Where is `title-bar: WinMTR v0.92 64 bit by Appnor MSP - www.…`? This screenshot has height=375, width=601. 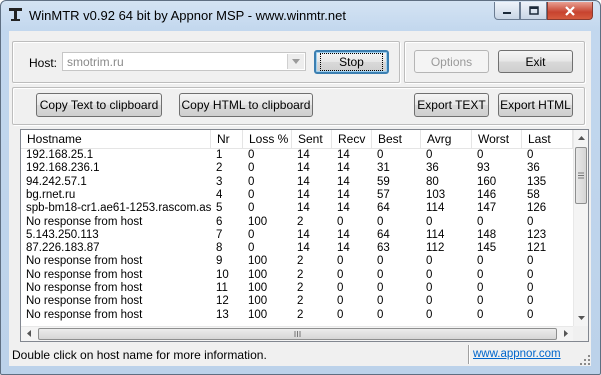 title-bar: WinMTR v0.92 64 bit by Appnor MSP - www.… is located at coordinates (300, 15).